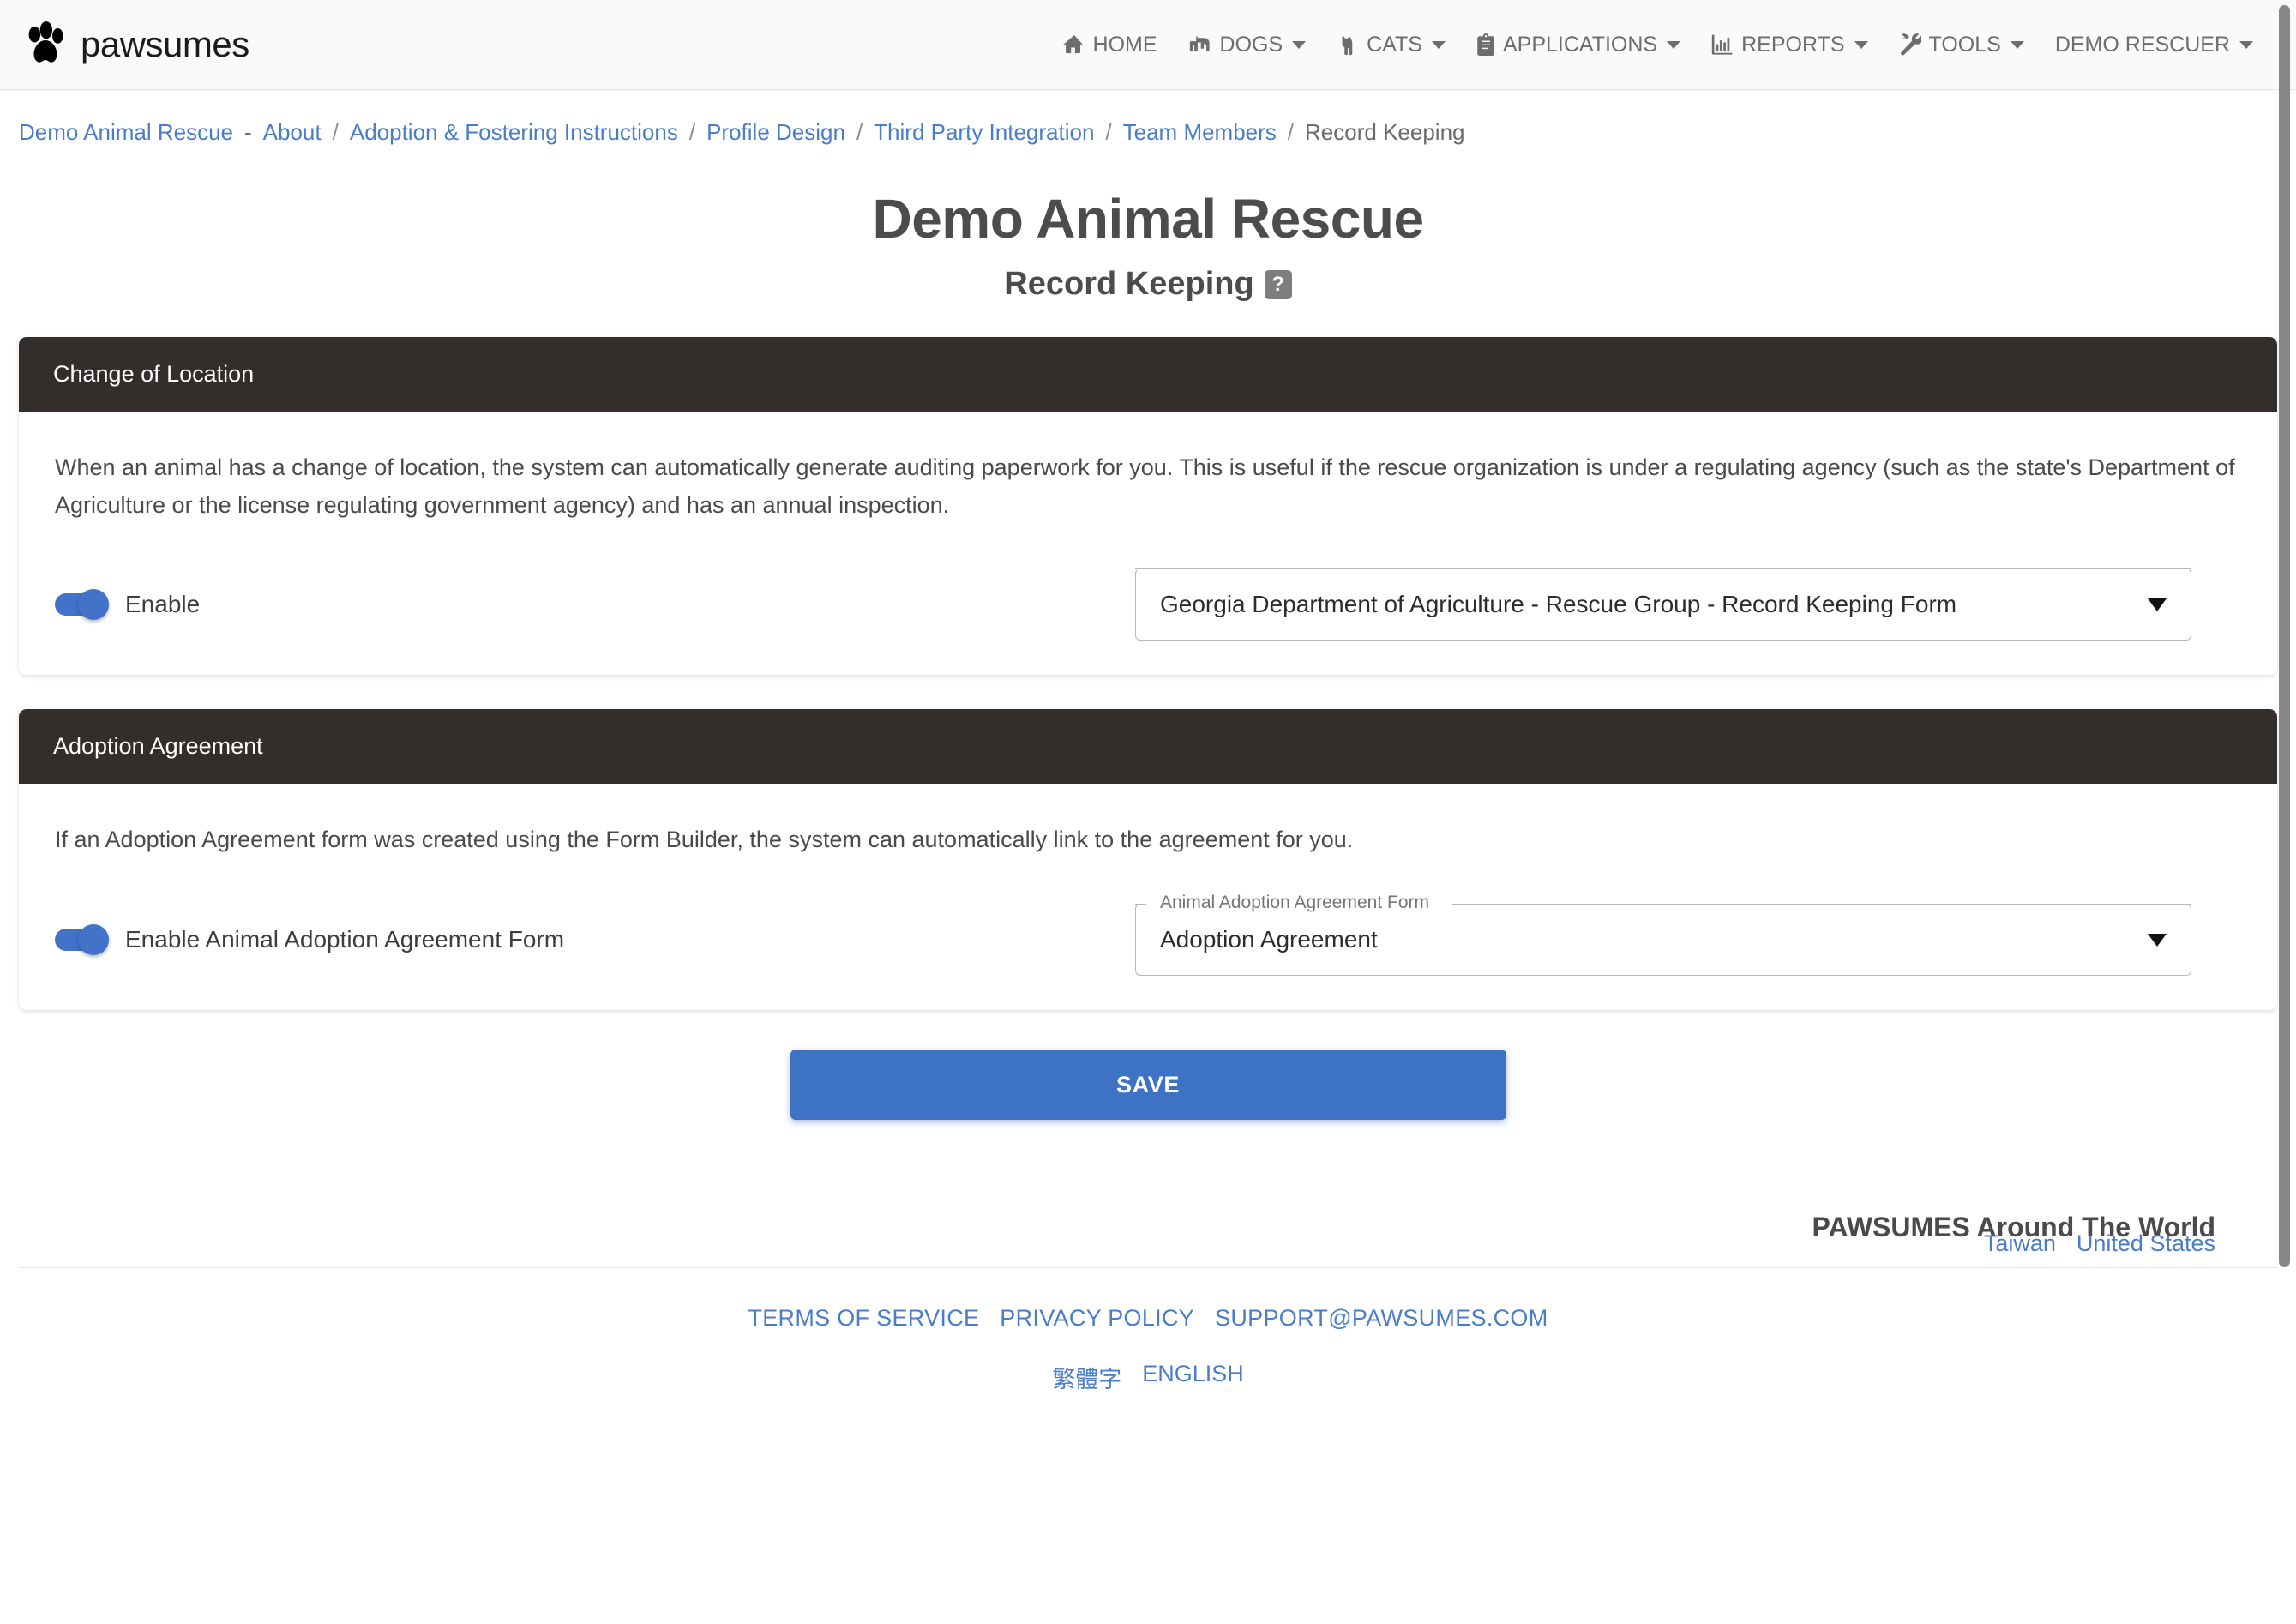 The image size is (2296, 1624). I want to click on adoption-agreement-form-label: Animal Adoption Agreement Form, so click(1294, 904).